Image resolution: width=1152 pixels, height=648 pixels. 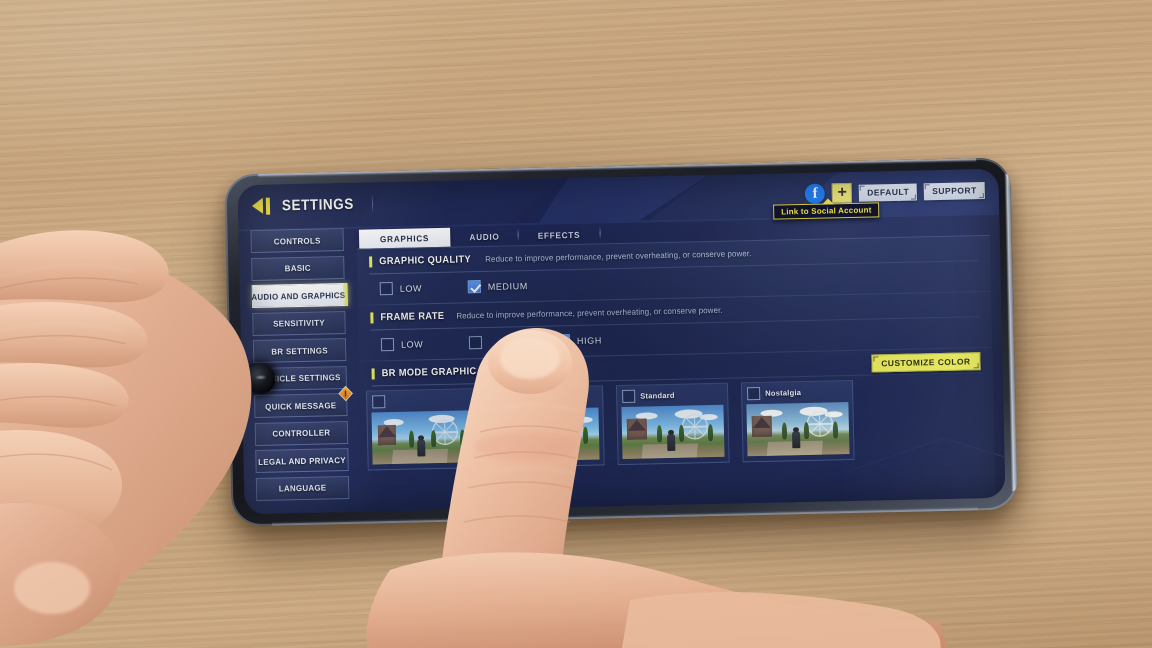 I want to click on option-label: MEDIUM, so click(x=507, y=286).